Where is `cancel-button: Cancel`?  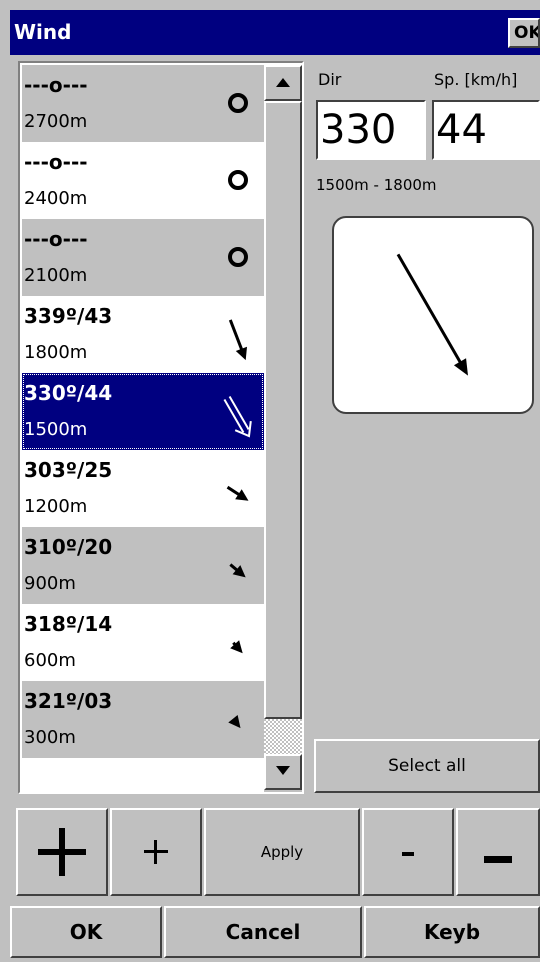
cancel-button: Cancel is located at coordinates (263, 932).